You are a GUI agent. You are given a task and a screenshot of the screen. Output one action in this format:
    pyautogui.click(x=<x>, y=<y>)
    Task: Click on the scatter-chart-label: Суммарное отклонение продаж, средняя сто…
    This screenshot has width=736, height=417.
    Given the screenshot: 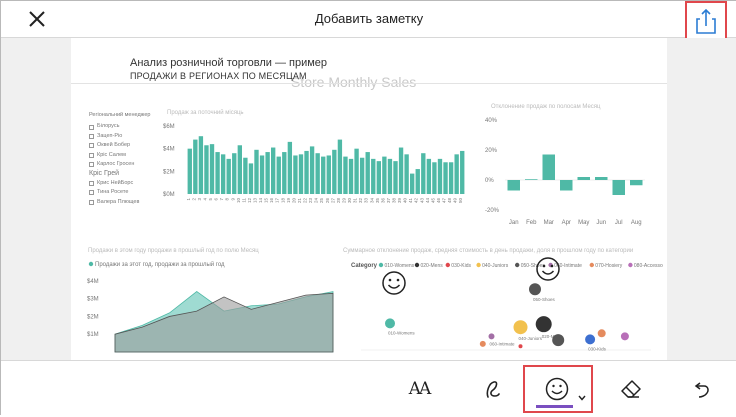 What is the action you would take?
    pyautogui.click(x=488, y=251)
    